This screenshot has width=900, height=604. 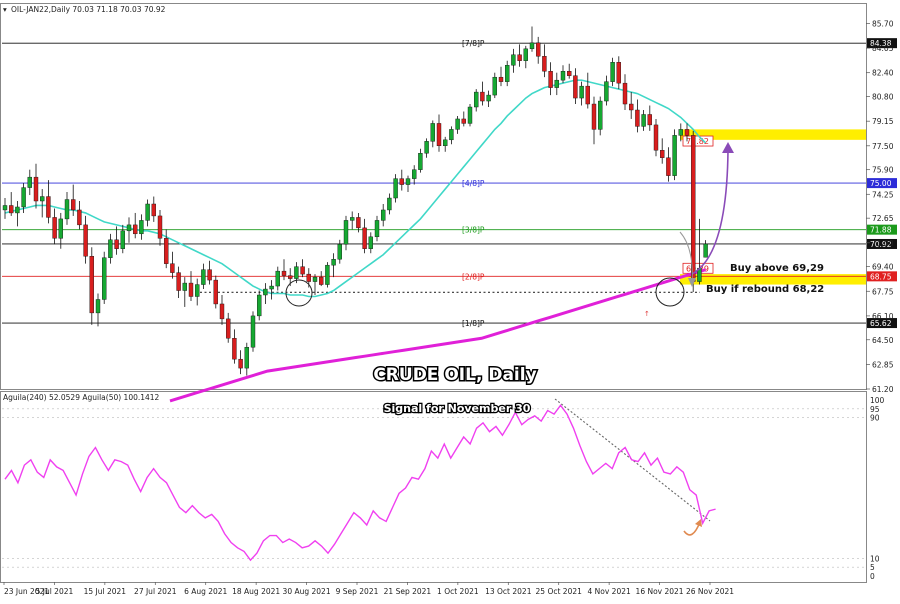 What do you see at coordinates (765, 289) in the screenshot?
I see `note-buy-rebound: Buy if rebound 68,22` at bounding box center [765, 289].